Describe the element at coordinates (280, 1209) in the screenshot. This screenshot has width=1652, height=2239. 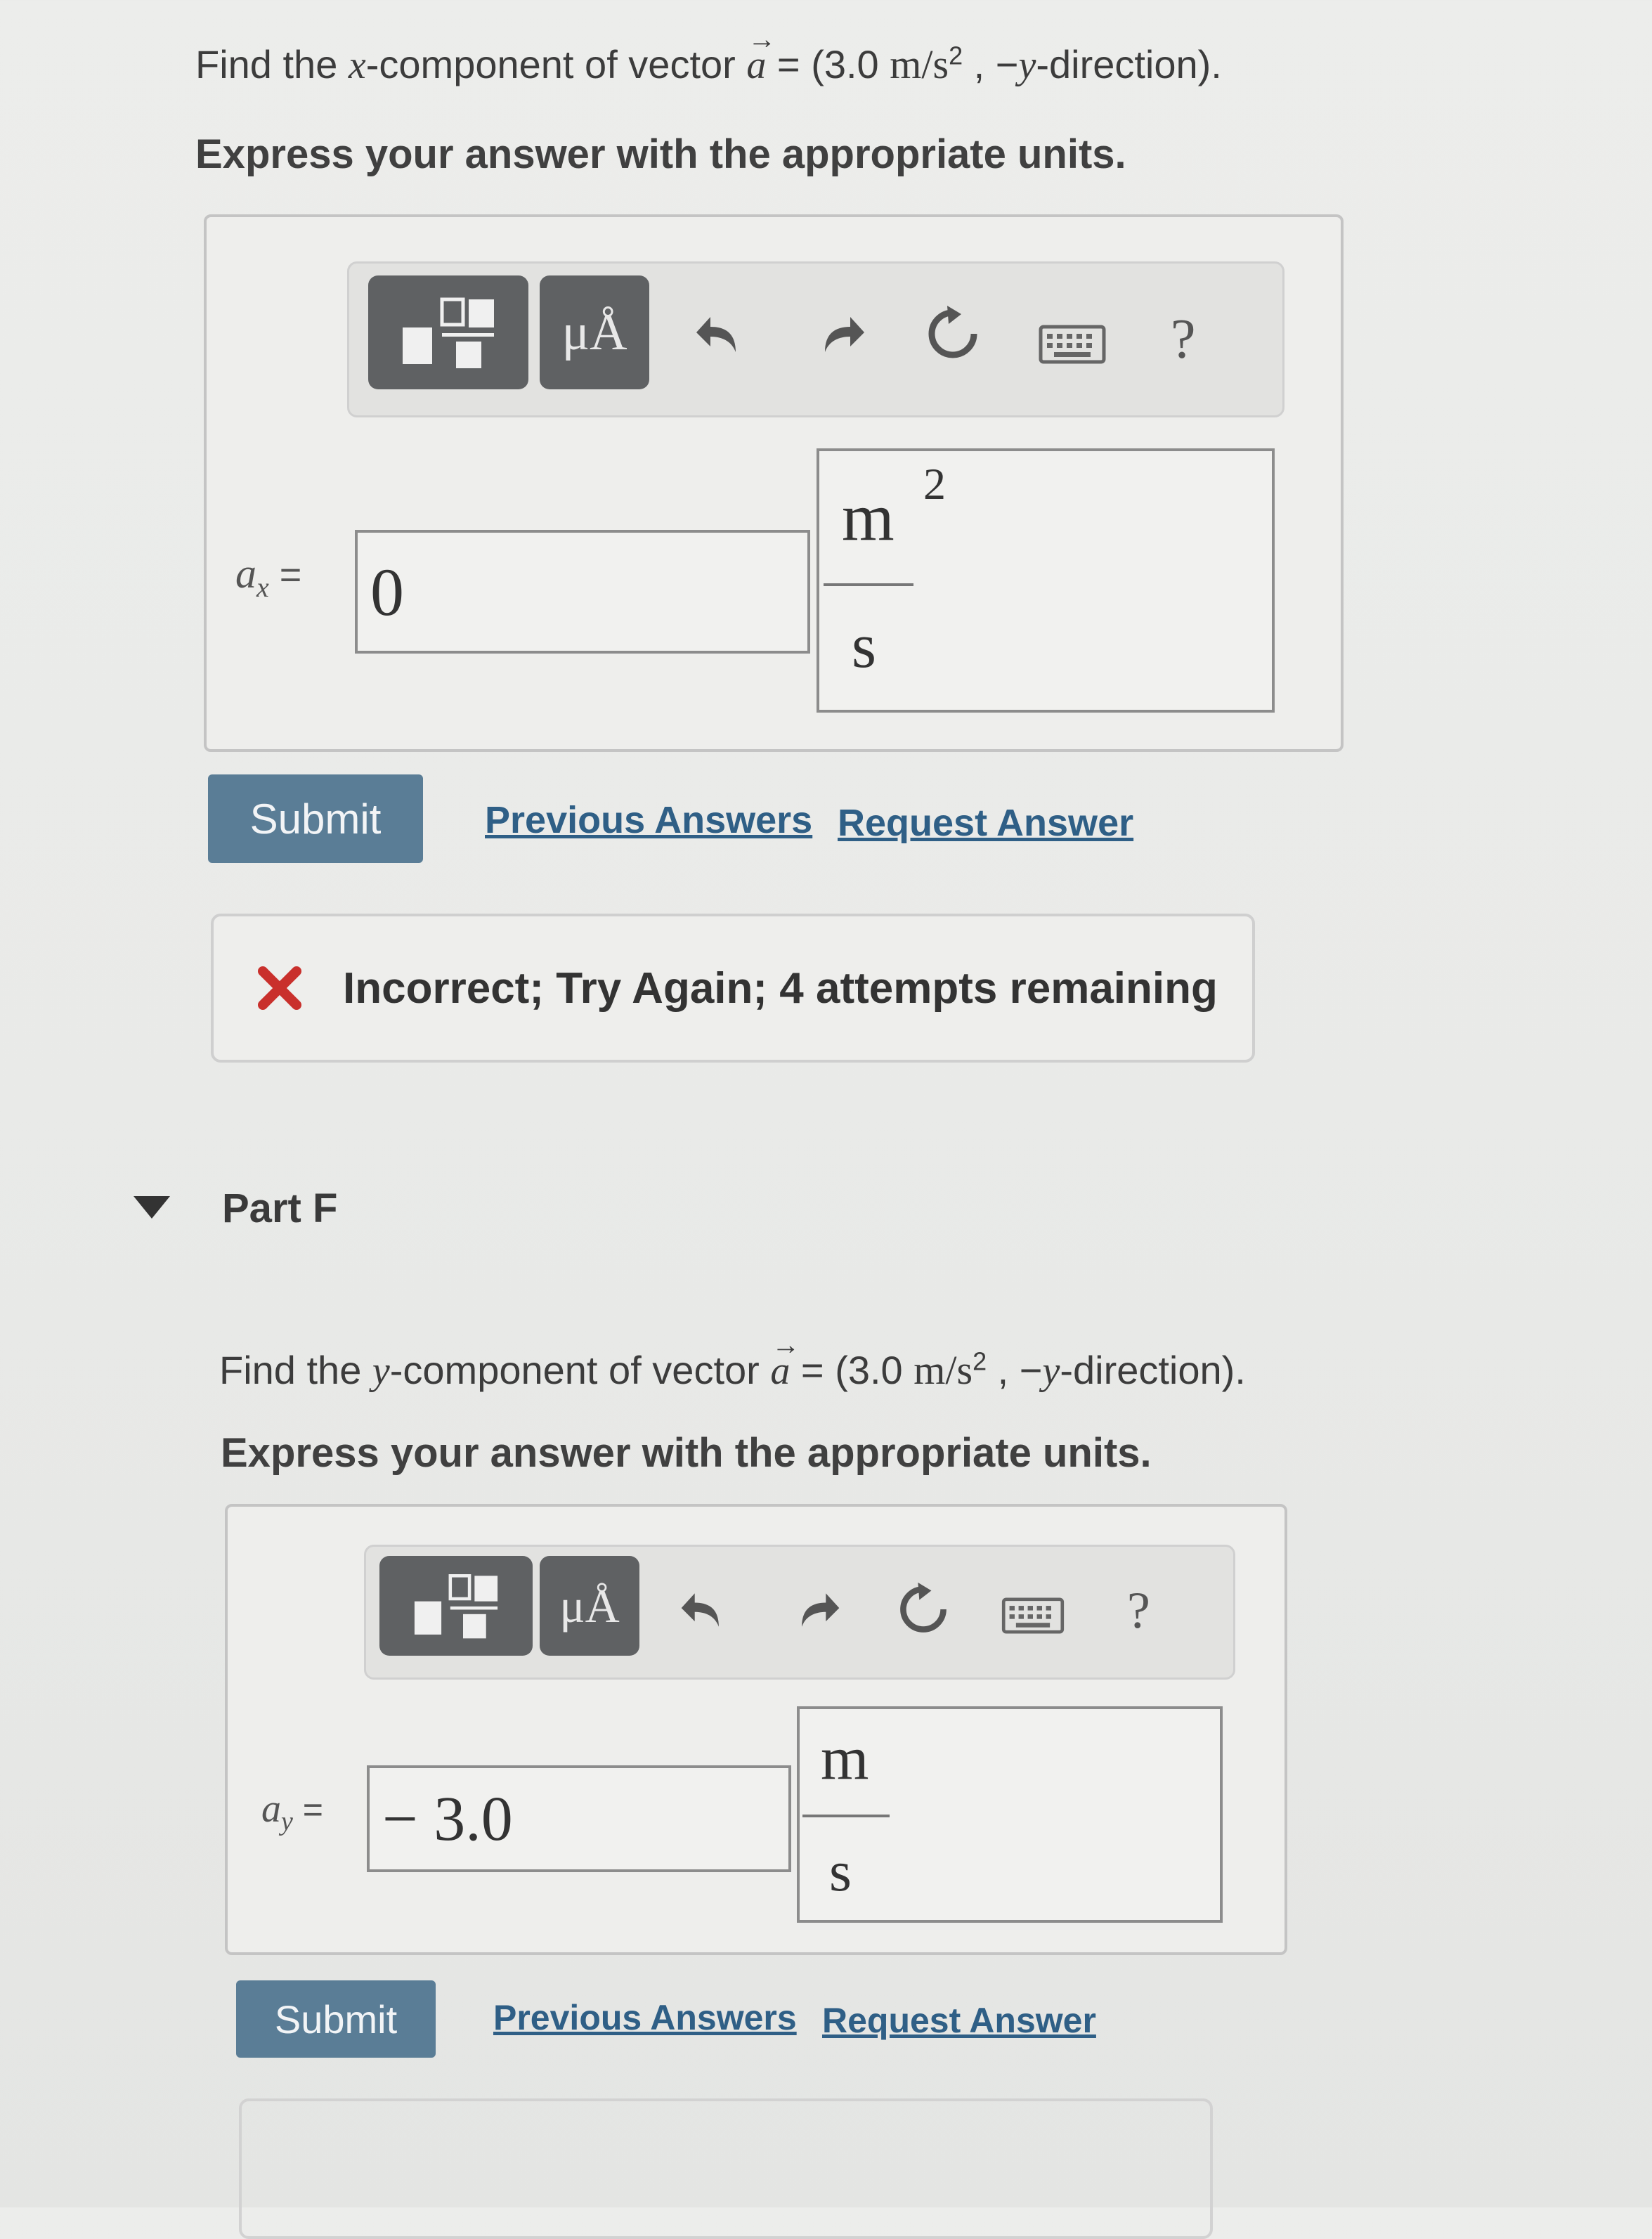
I see `part-f-title: Part F` at that location.